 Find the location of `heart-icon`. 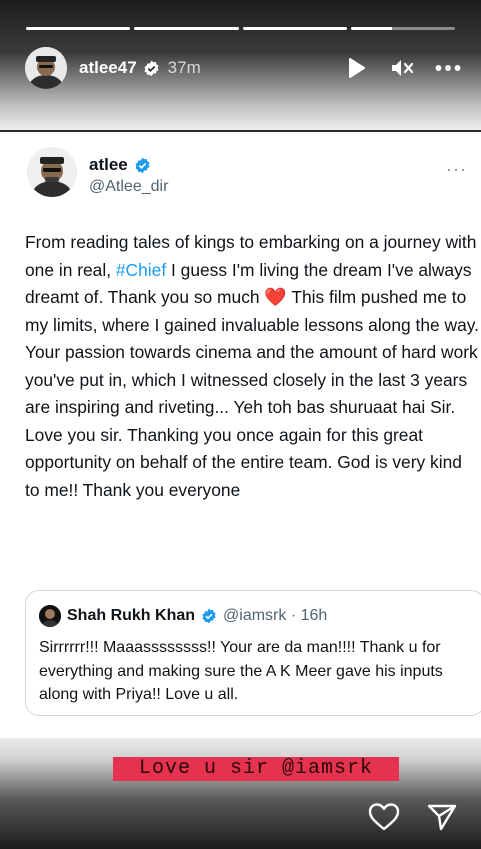

heart-icon is located at coordinates (384, 817).